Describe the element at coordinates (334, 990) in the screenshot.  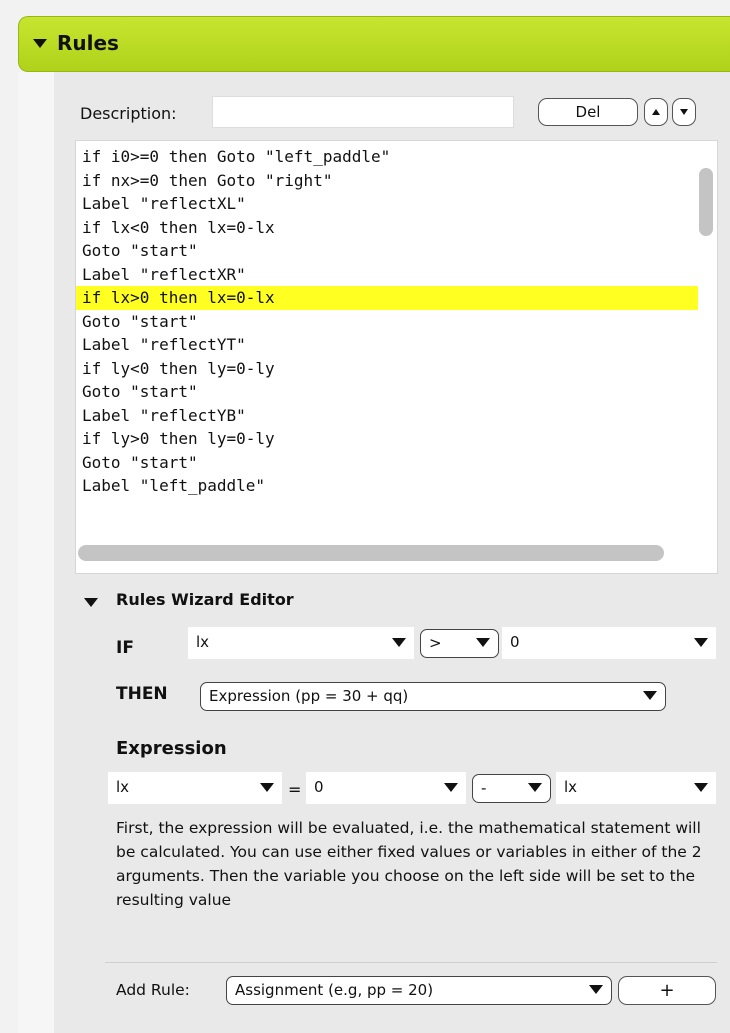
I see `add-rule-type-value: Assignment (e.g, pp = 20)` at that location.